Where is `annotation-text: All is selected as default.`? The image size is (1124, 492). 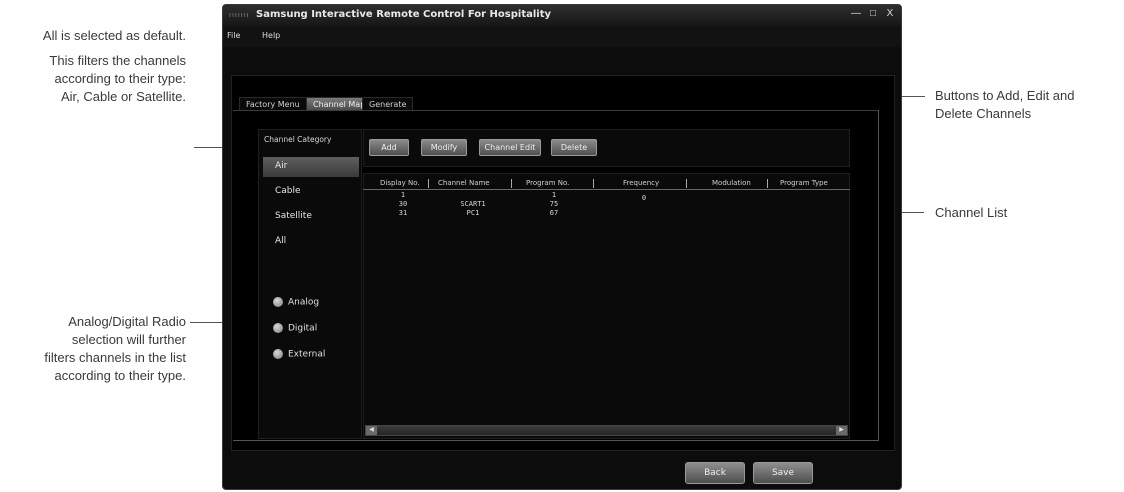
annotation-text: All is selected as default. is located at coordinates (114, 35).